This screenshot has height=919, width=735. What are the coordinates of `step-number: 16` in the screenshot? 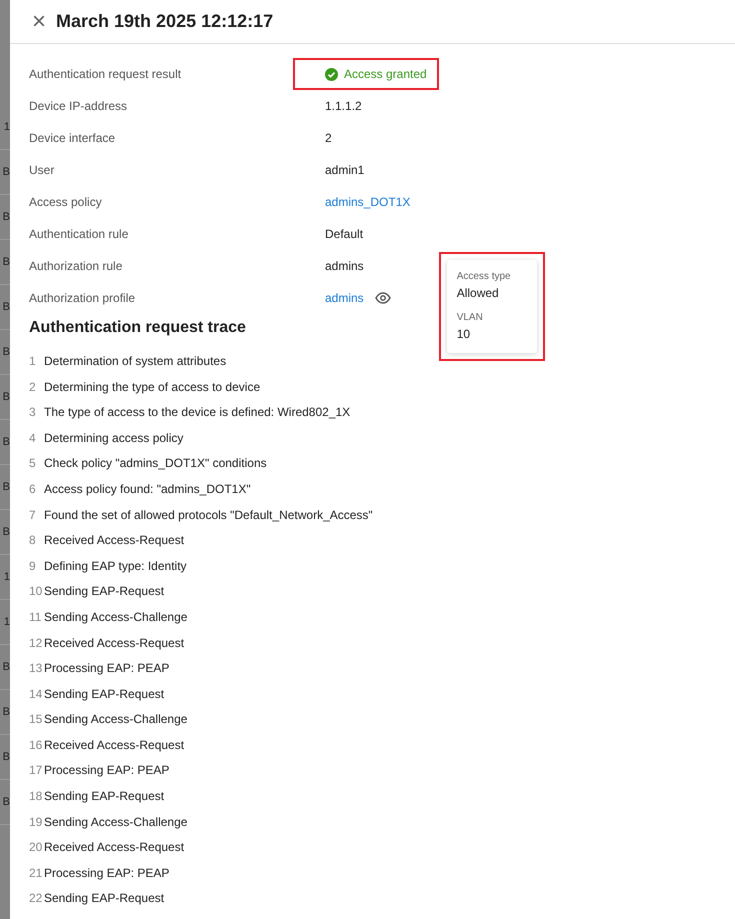 It's located at (36, 745).